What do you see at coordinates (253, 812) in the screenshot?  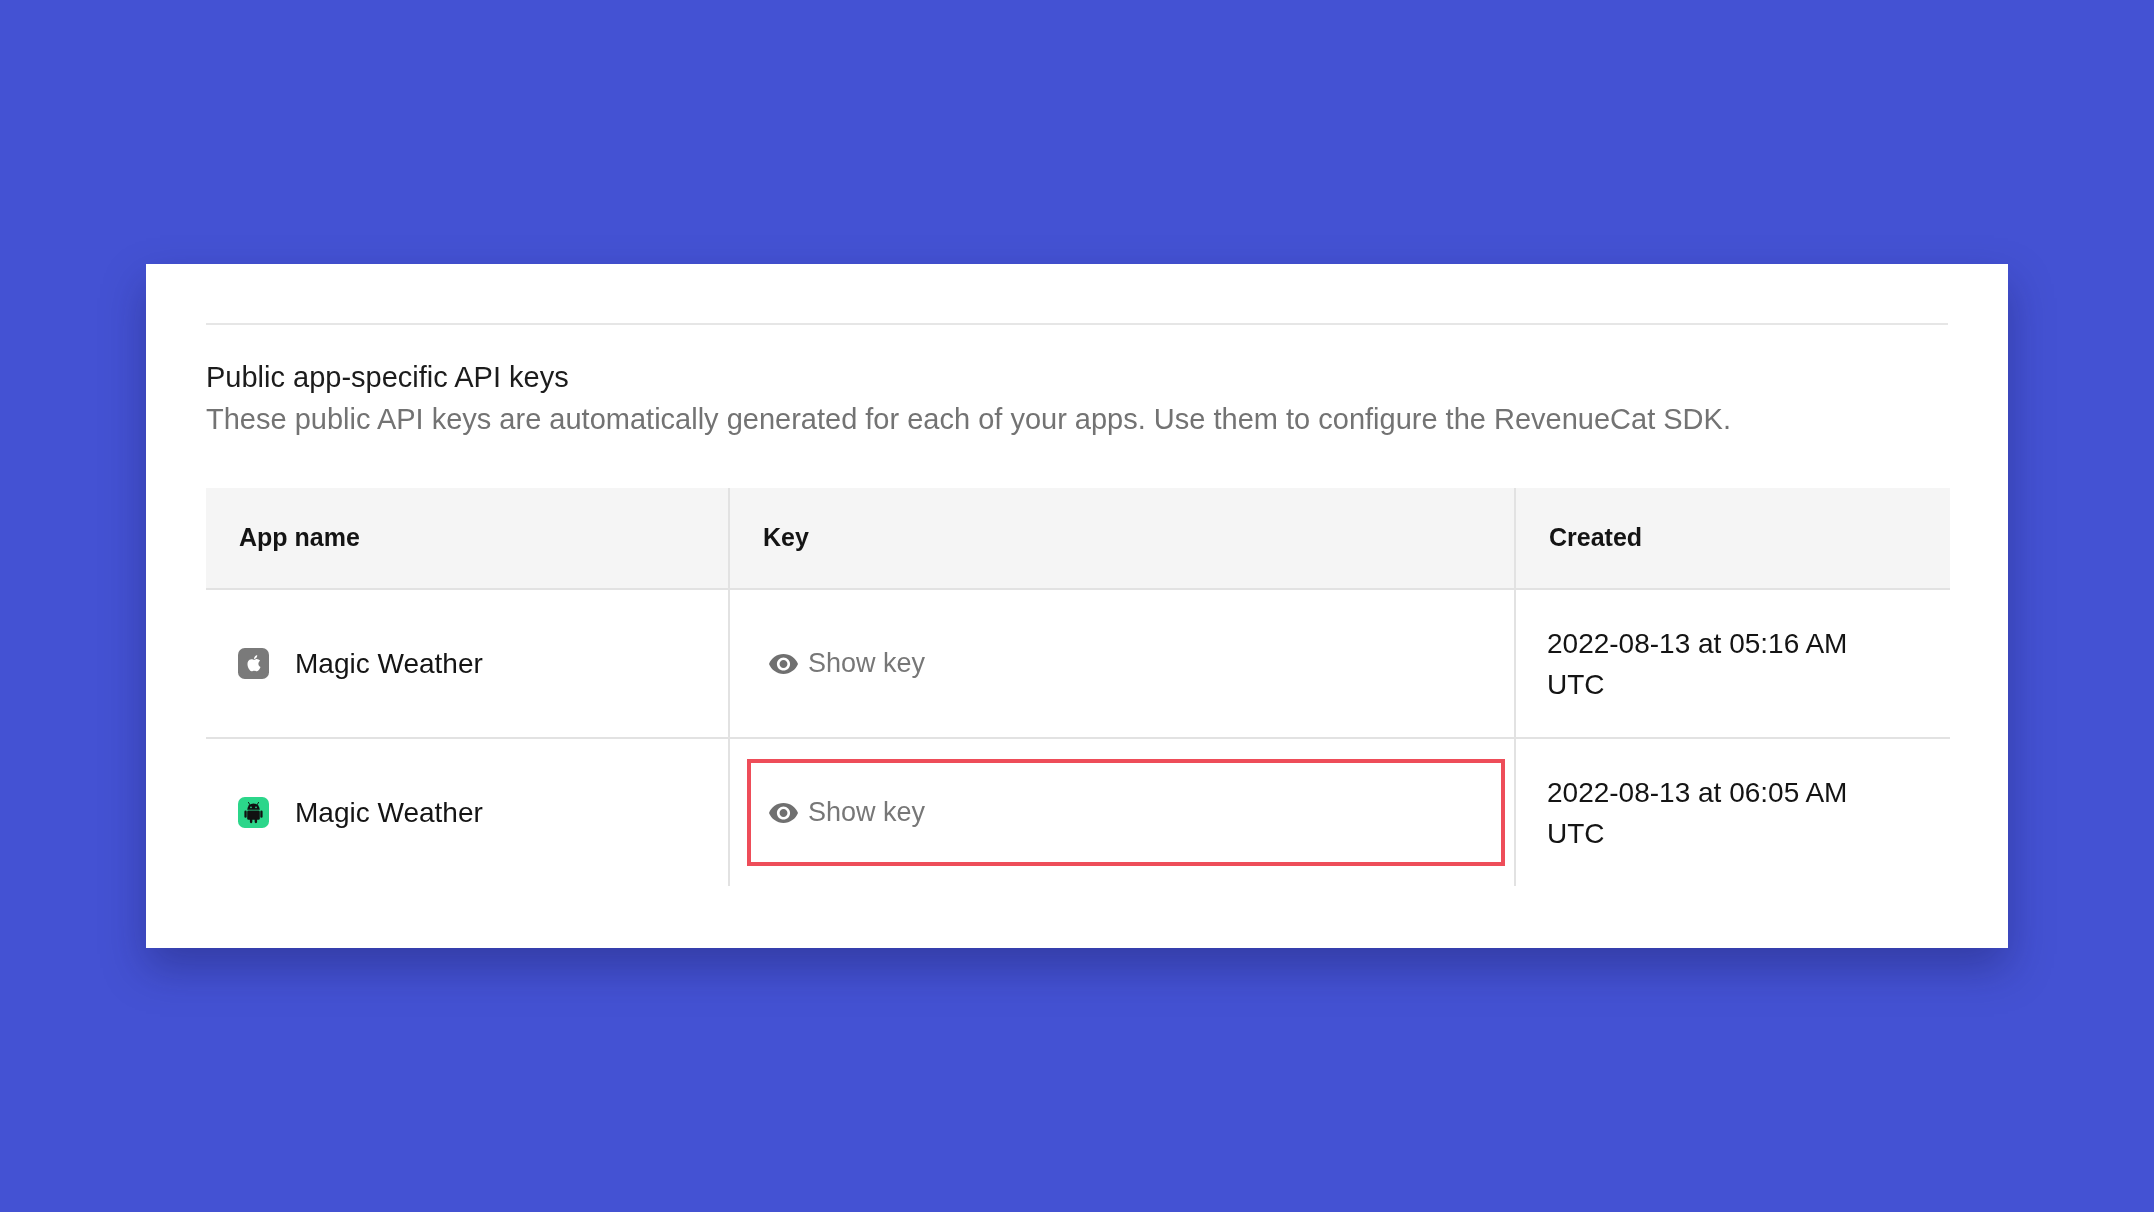 I see `robot-icon` at bounding box center [253, 812].